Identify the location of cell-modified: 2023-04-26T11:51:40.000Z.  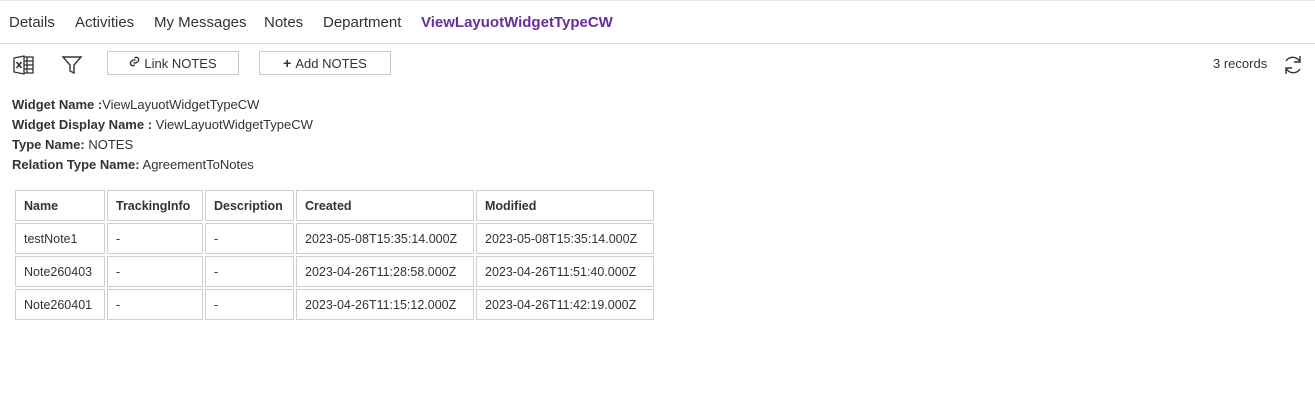
(565, 271).